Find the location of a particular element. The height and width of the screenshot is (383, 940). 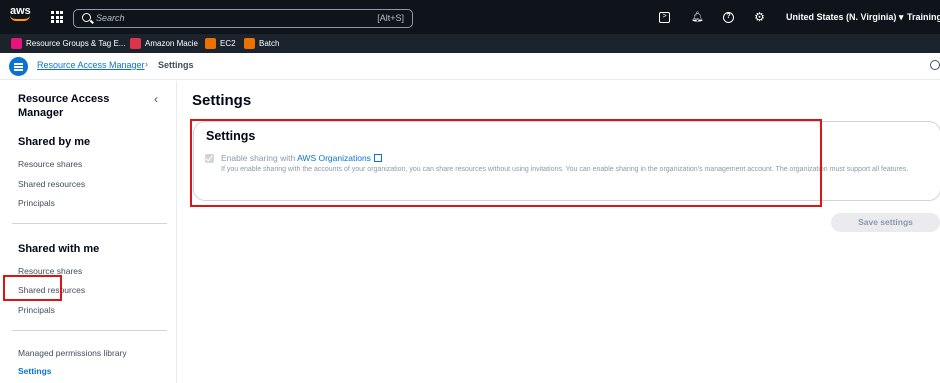

sidebar-item-shared-resources: Shared resources is located at coordinates (51, 184).